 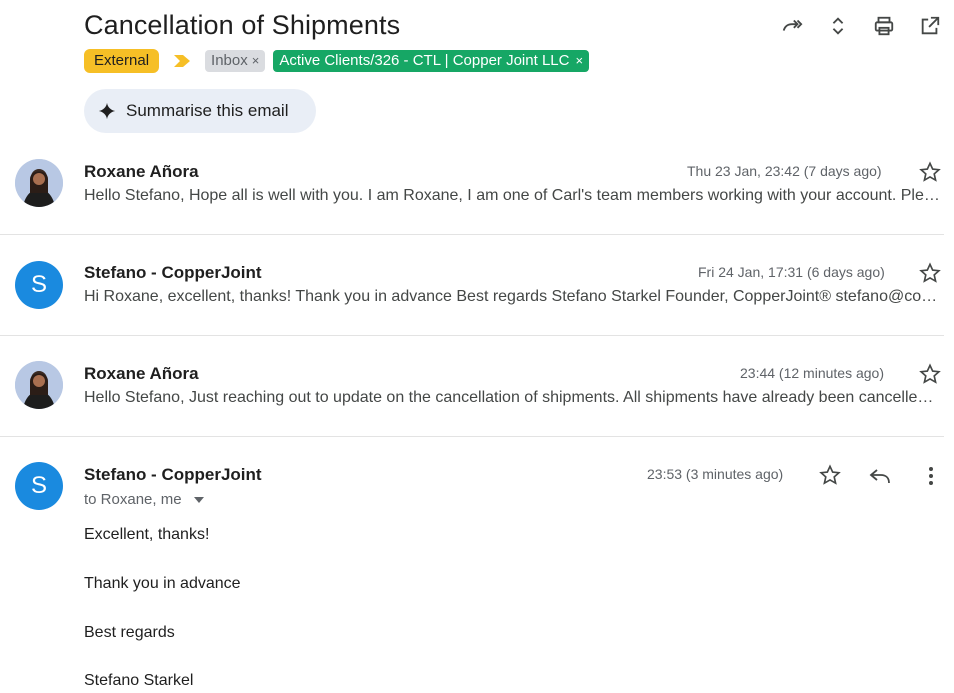 What do you see at coordinates (838, 26) in the screenshot?
I see `expand-collapse-icon` at bounding box center [838, 26].